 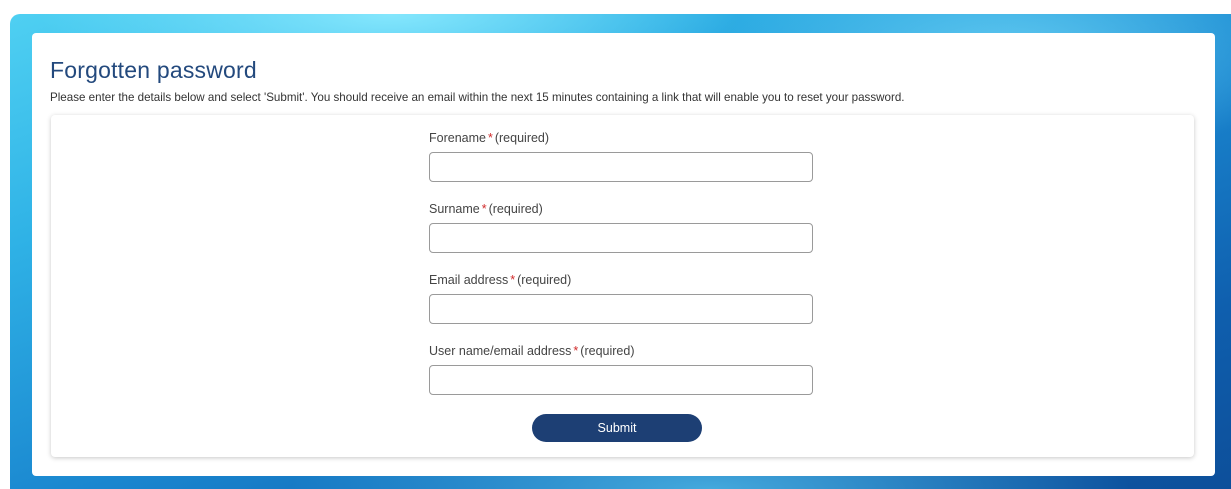 What do you see at coordinates (454, 209) in the screenshot?
I see `surname-label-text: Surname` at bounding box center [454, 209].